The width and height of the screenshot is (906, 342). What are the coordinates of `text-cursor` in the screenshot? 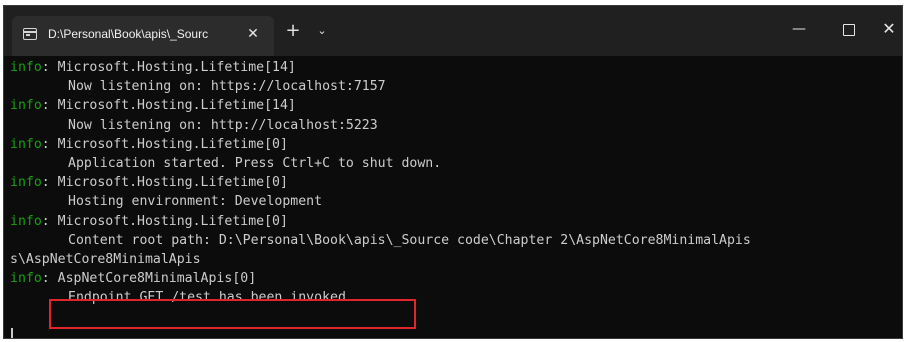 It's located at (12, 333).